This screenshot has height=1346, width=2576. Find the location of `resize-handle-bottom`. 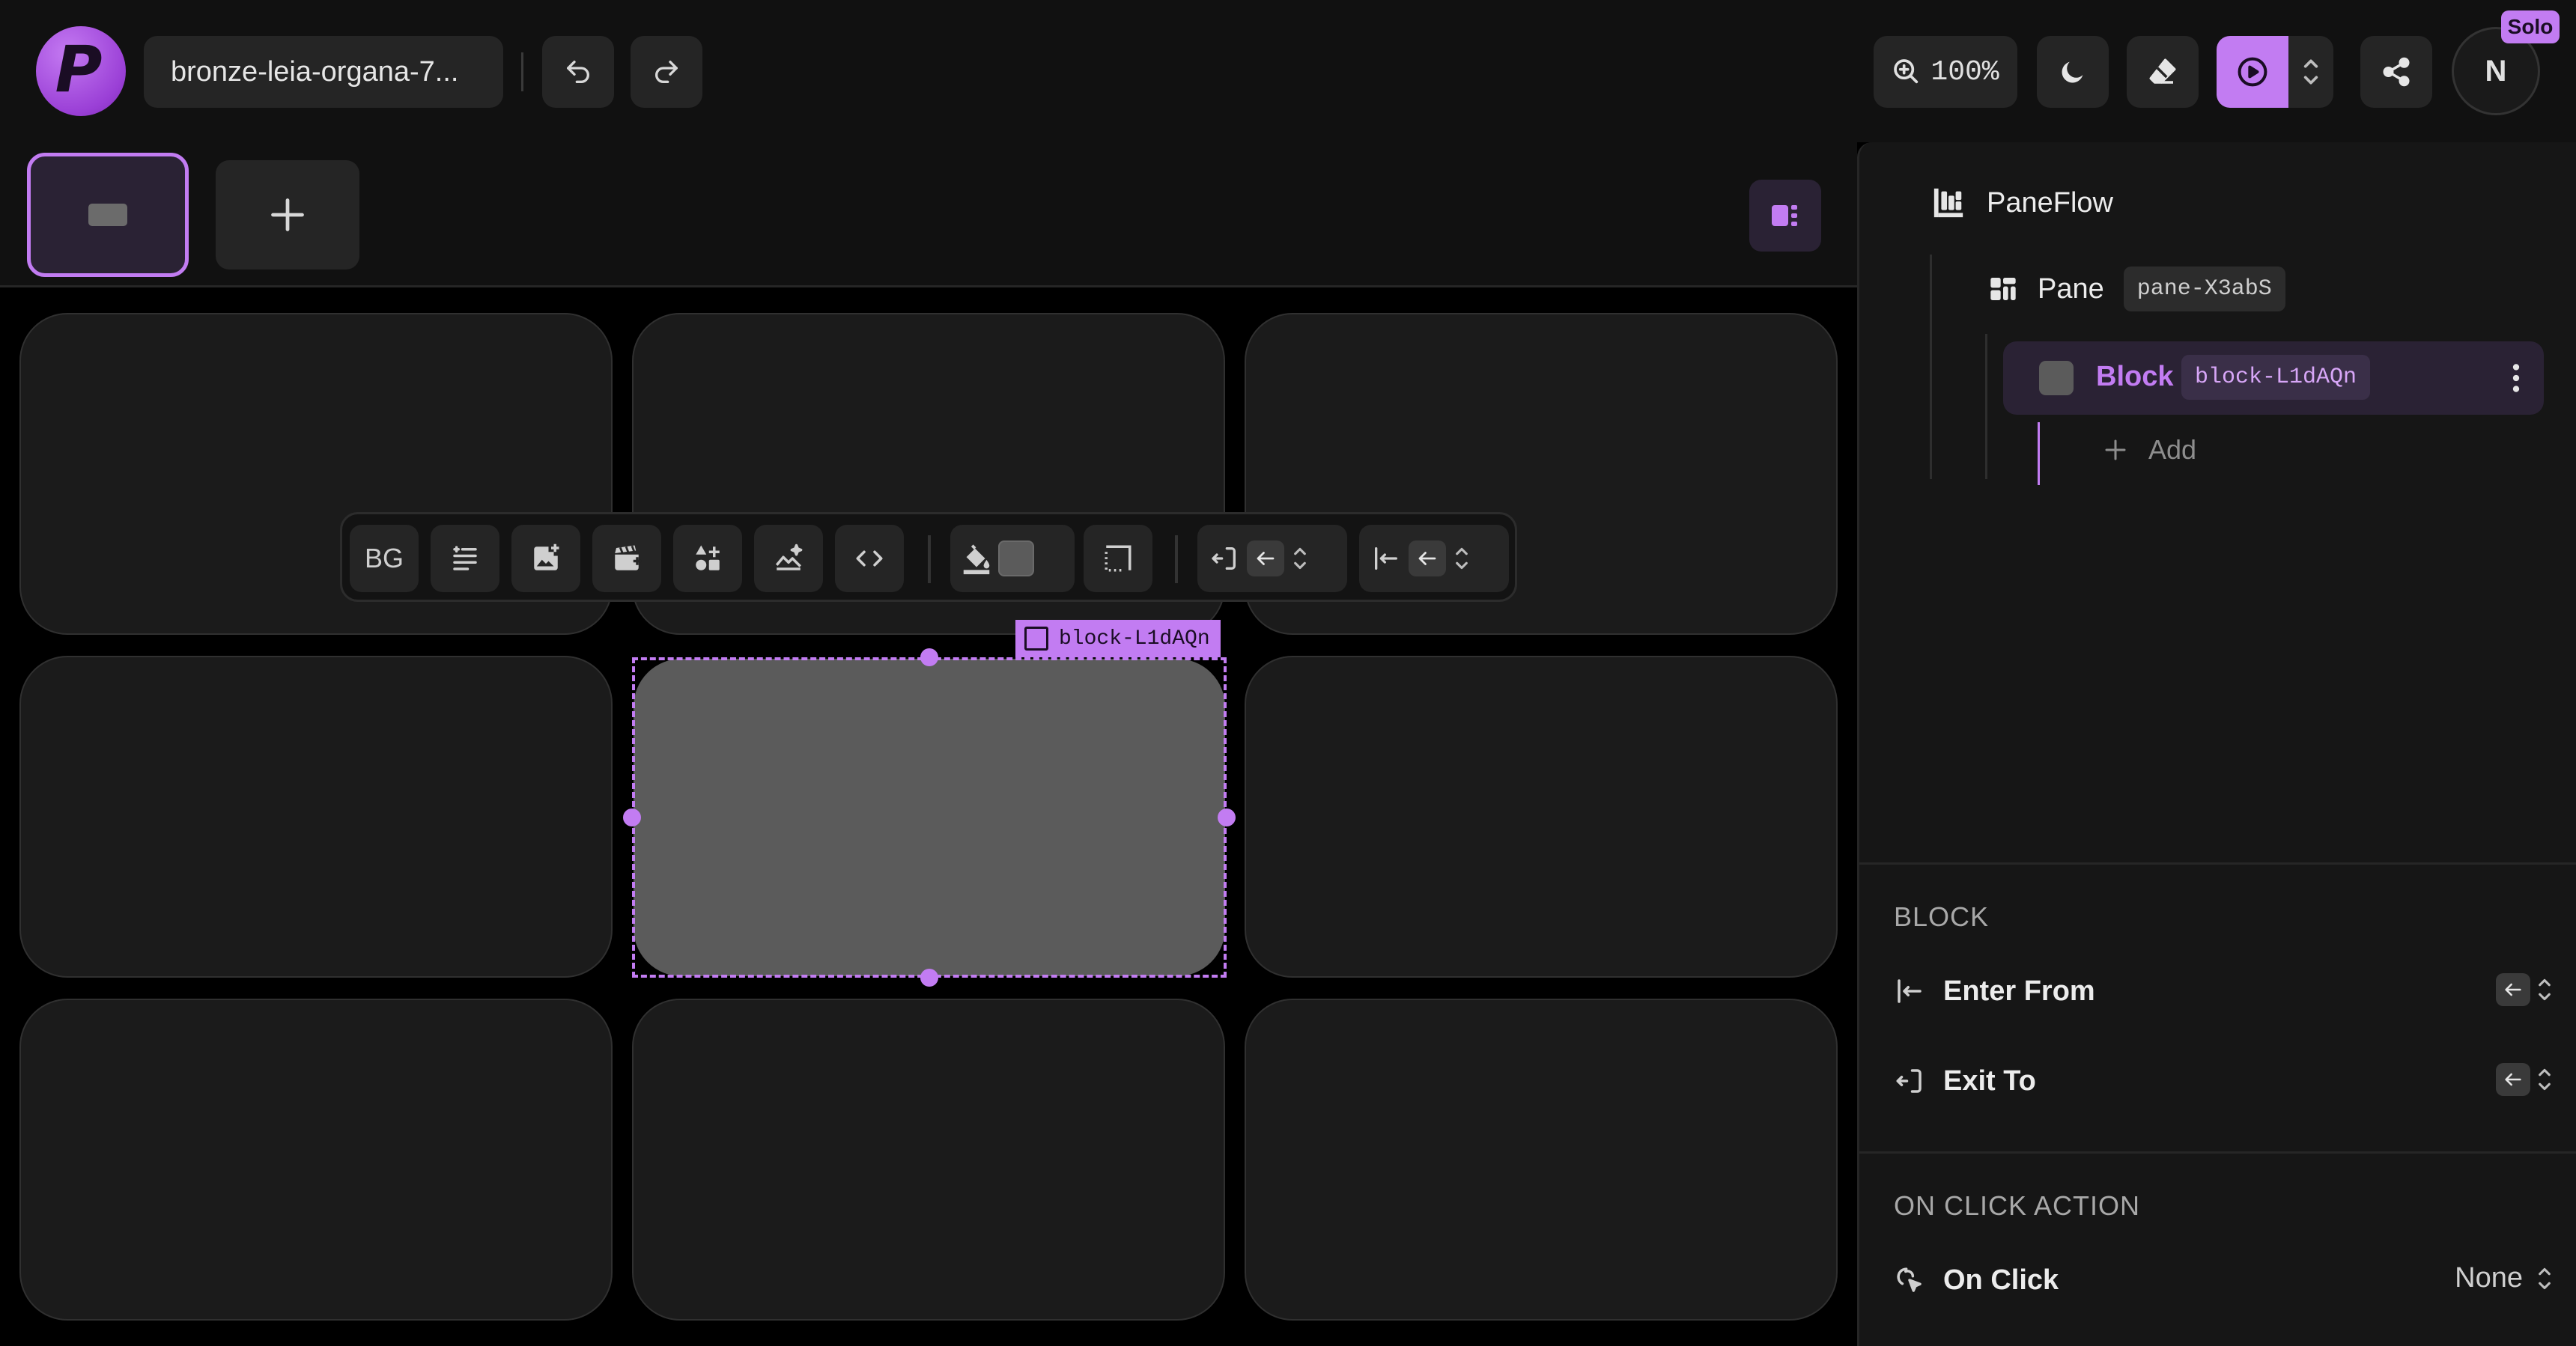

resize-handle-bottom is located at coordinates (929, 978).